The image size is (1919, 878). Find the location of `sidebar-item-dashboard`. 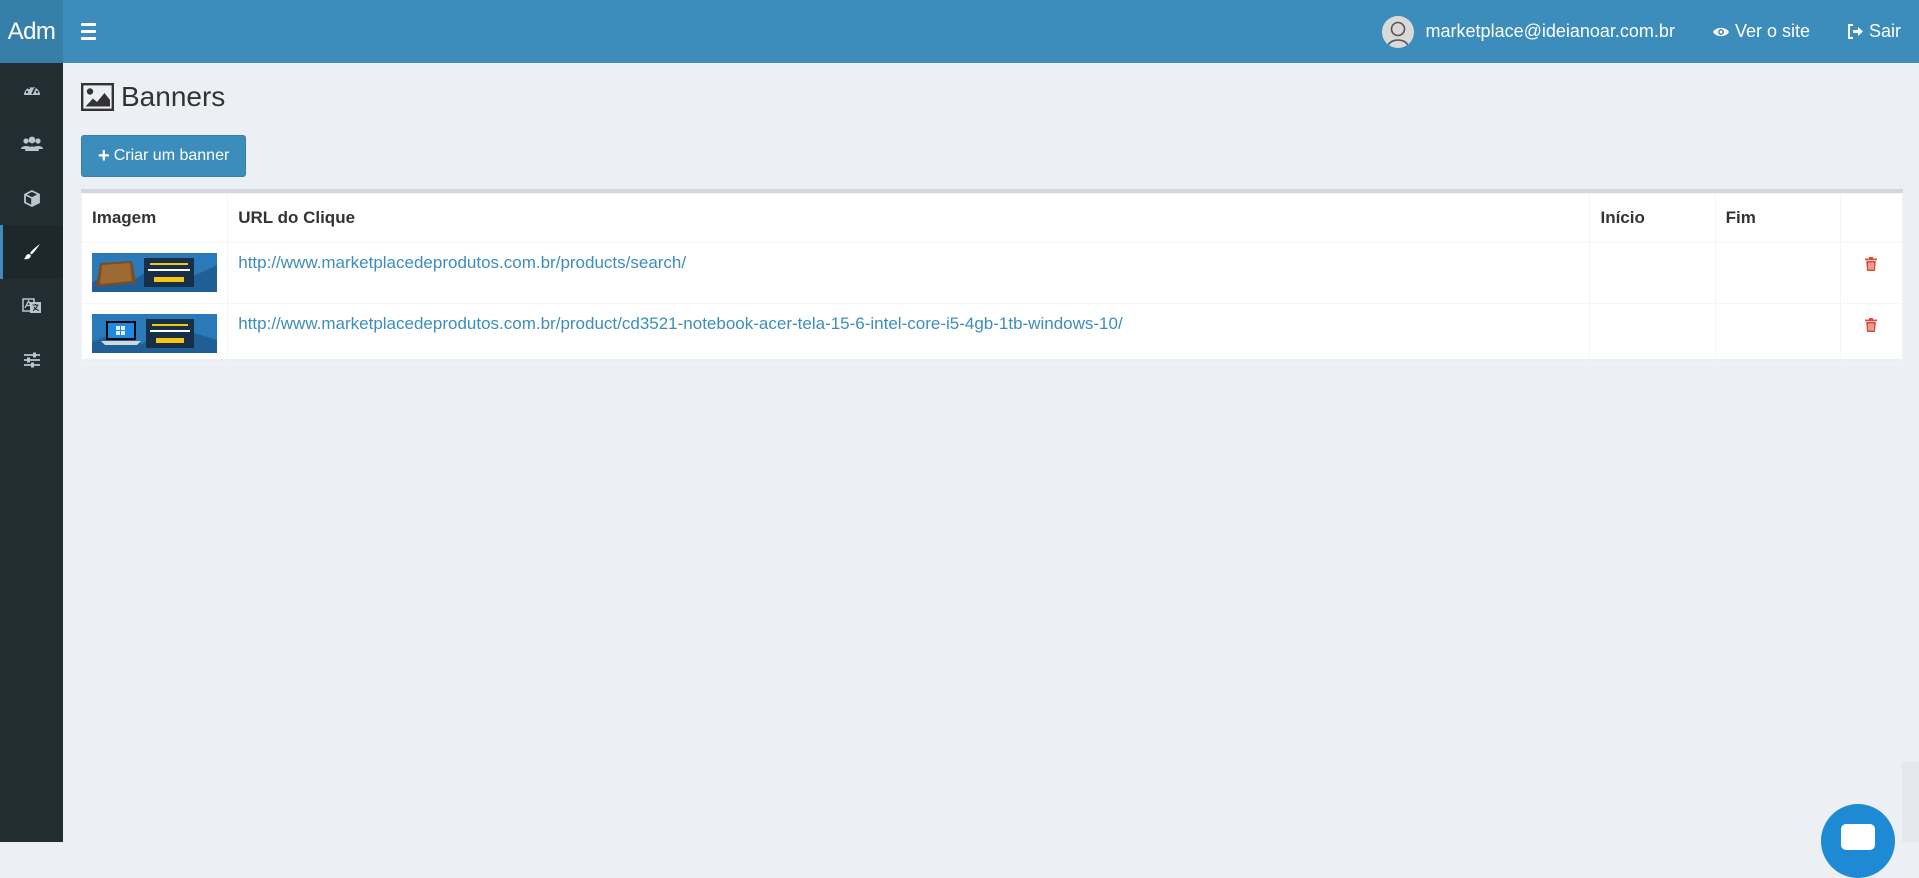

sidebar-item-dashboard is located at coordinates (31, 90).